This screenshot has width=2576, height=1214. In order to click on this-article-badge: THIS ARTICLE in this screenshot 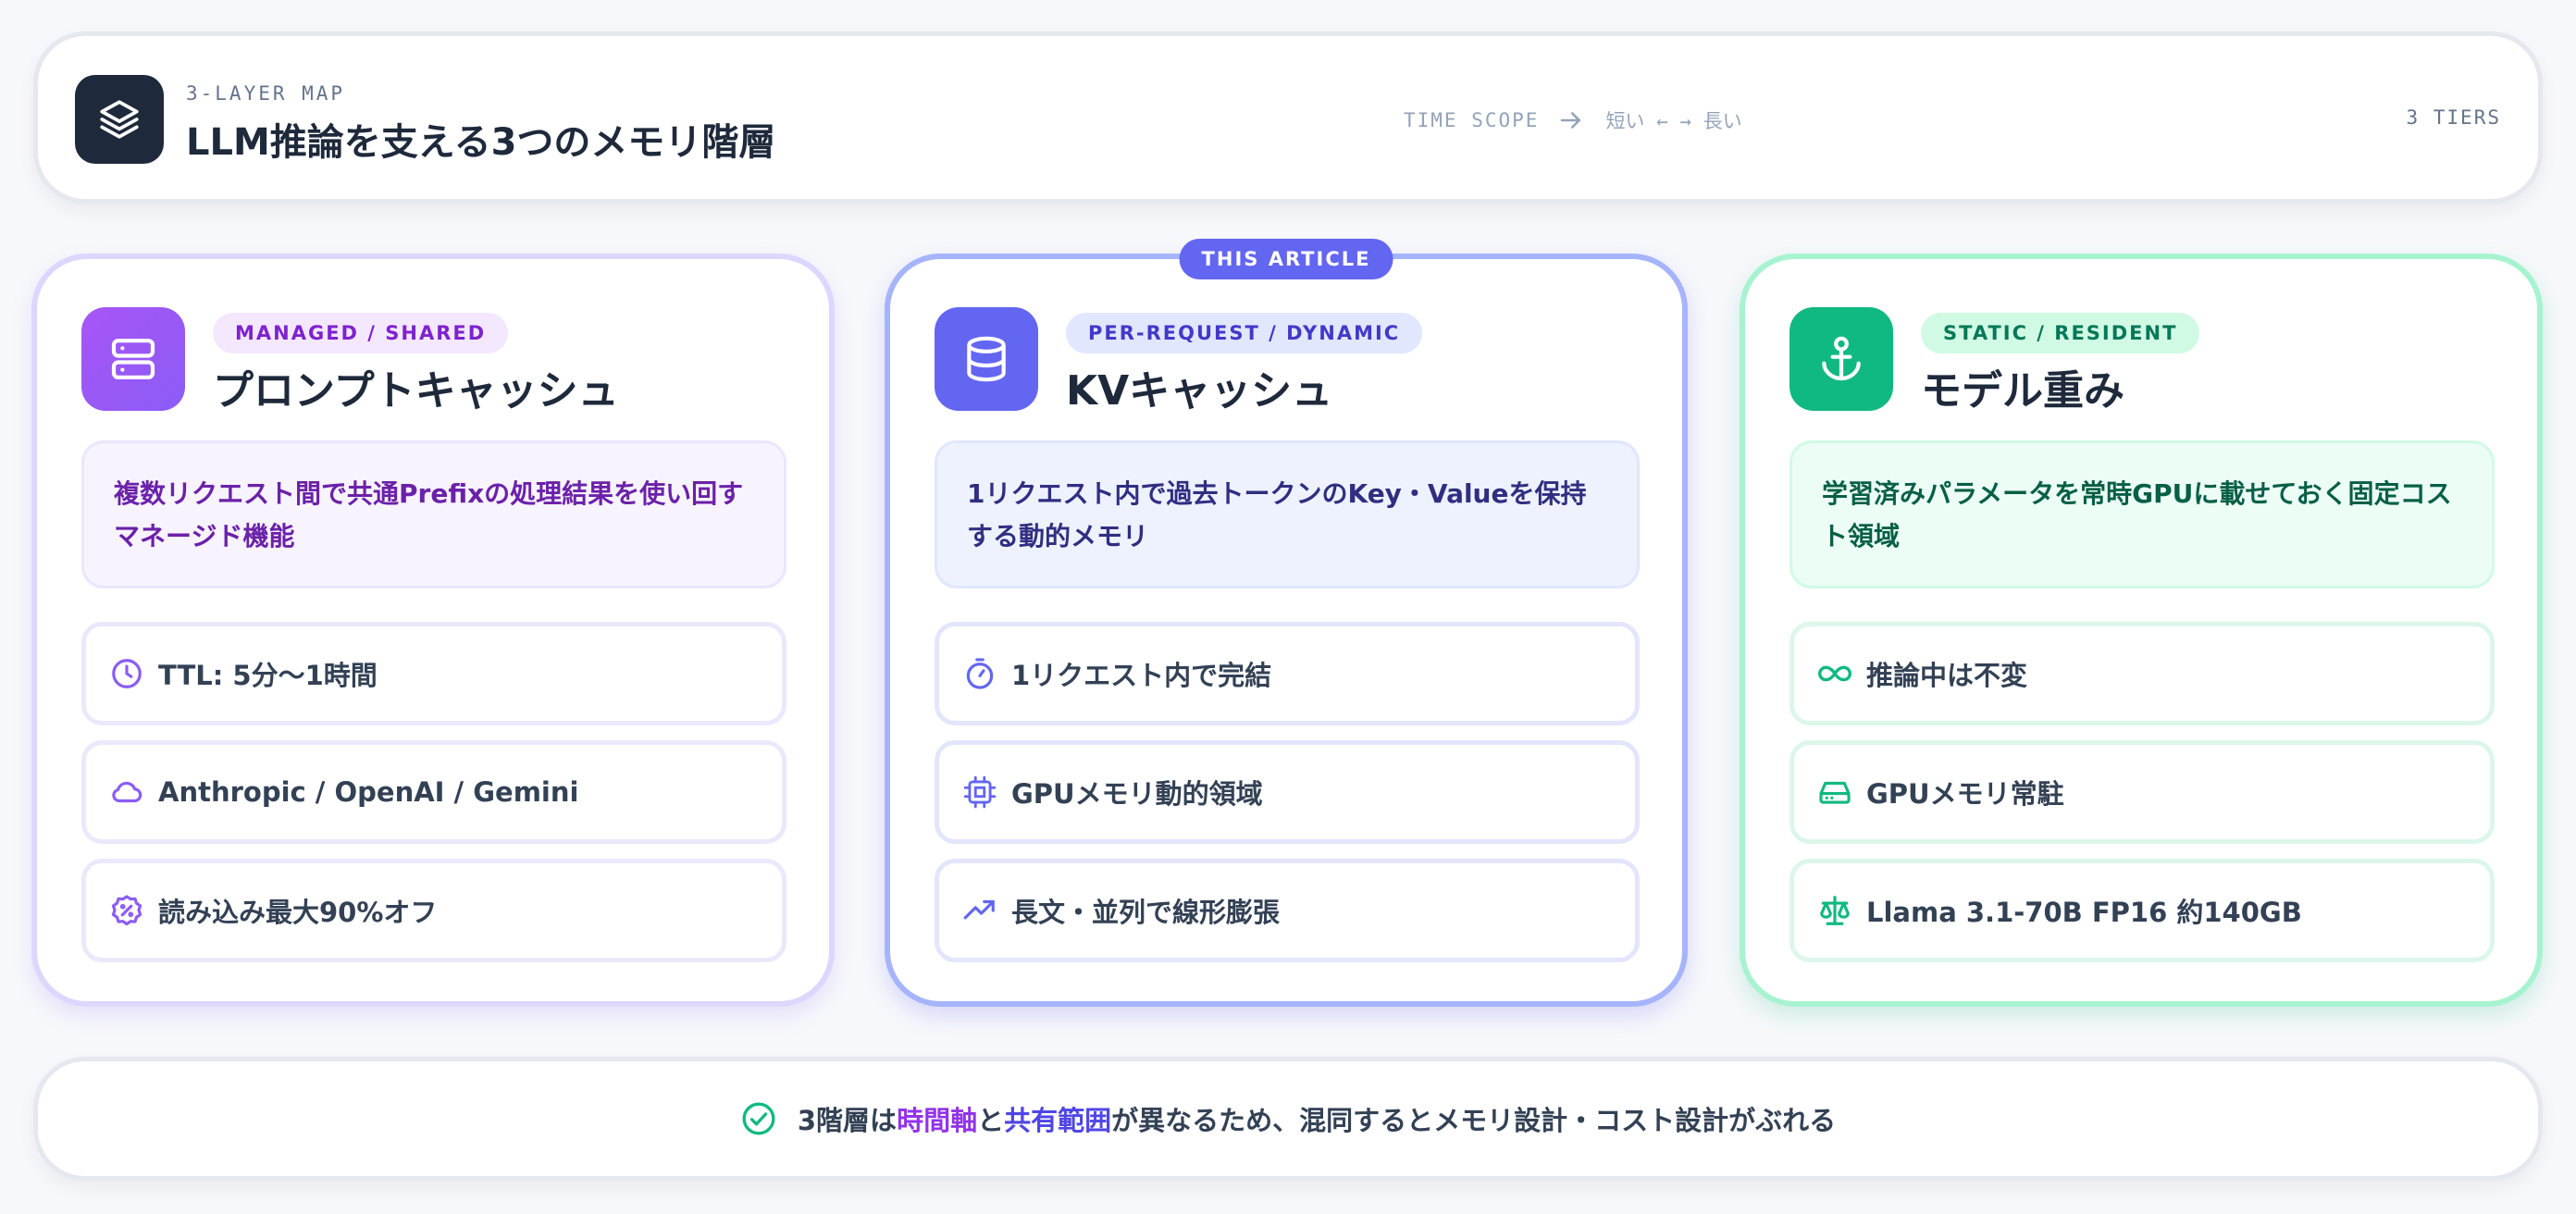, I will do `click(1286, 259)`.